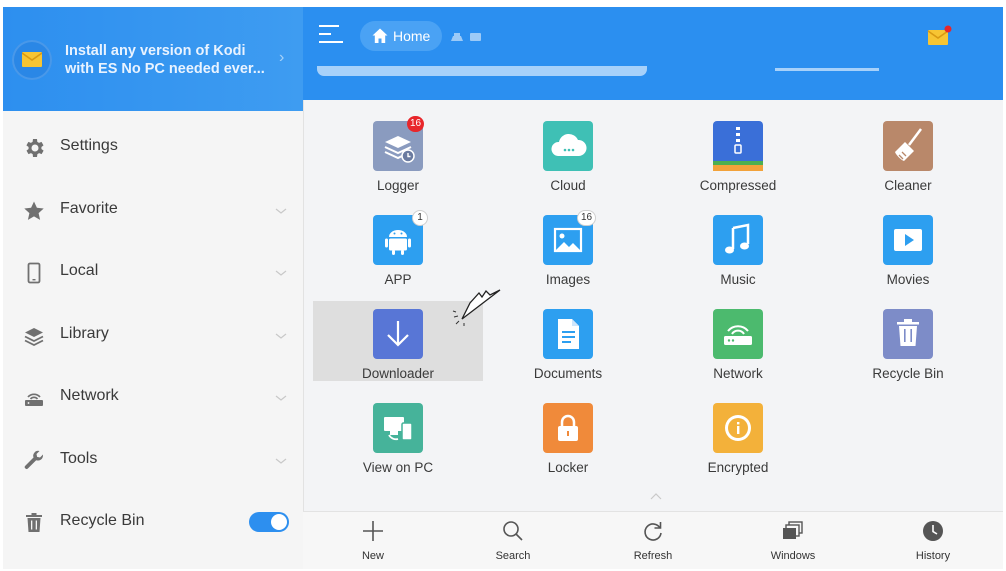 The image size is (1006, 571). I want to click on tile-label: Movies, so click(908, 279).